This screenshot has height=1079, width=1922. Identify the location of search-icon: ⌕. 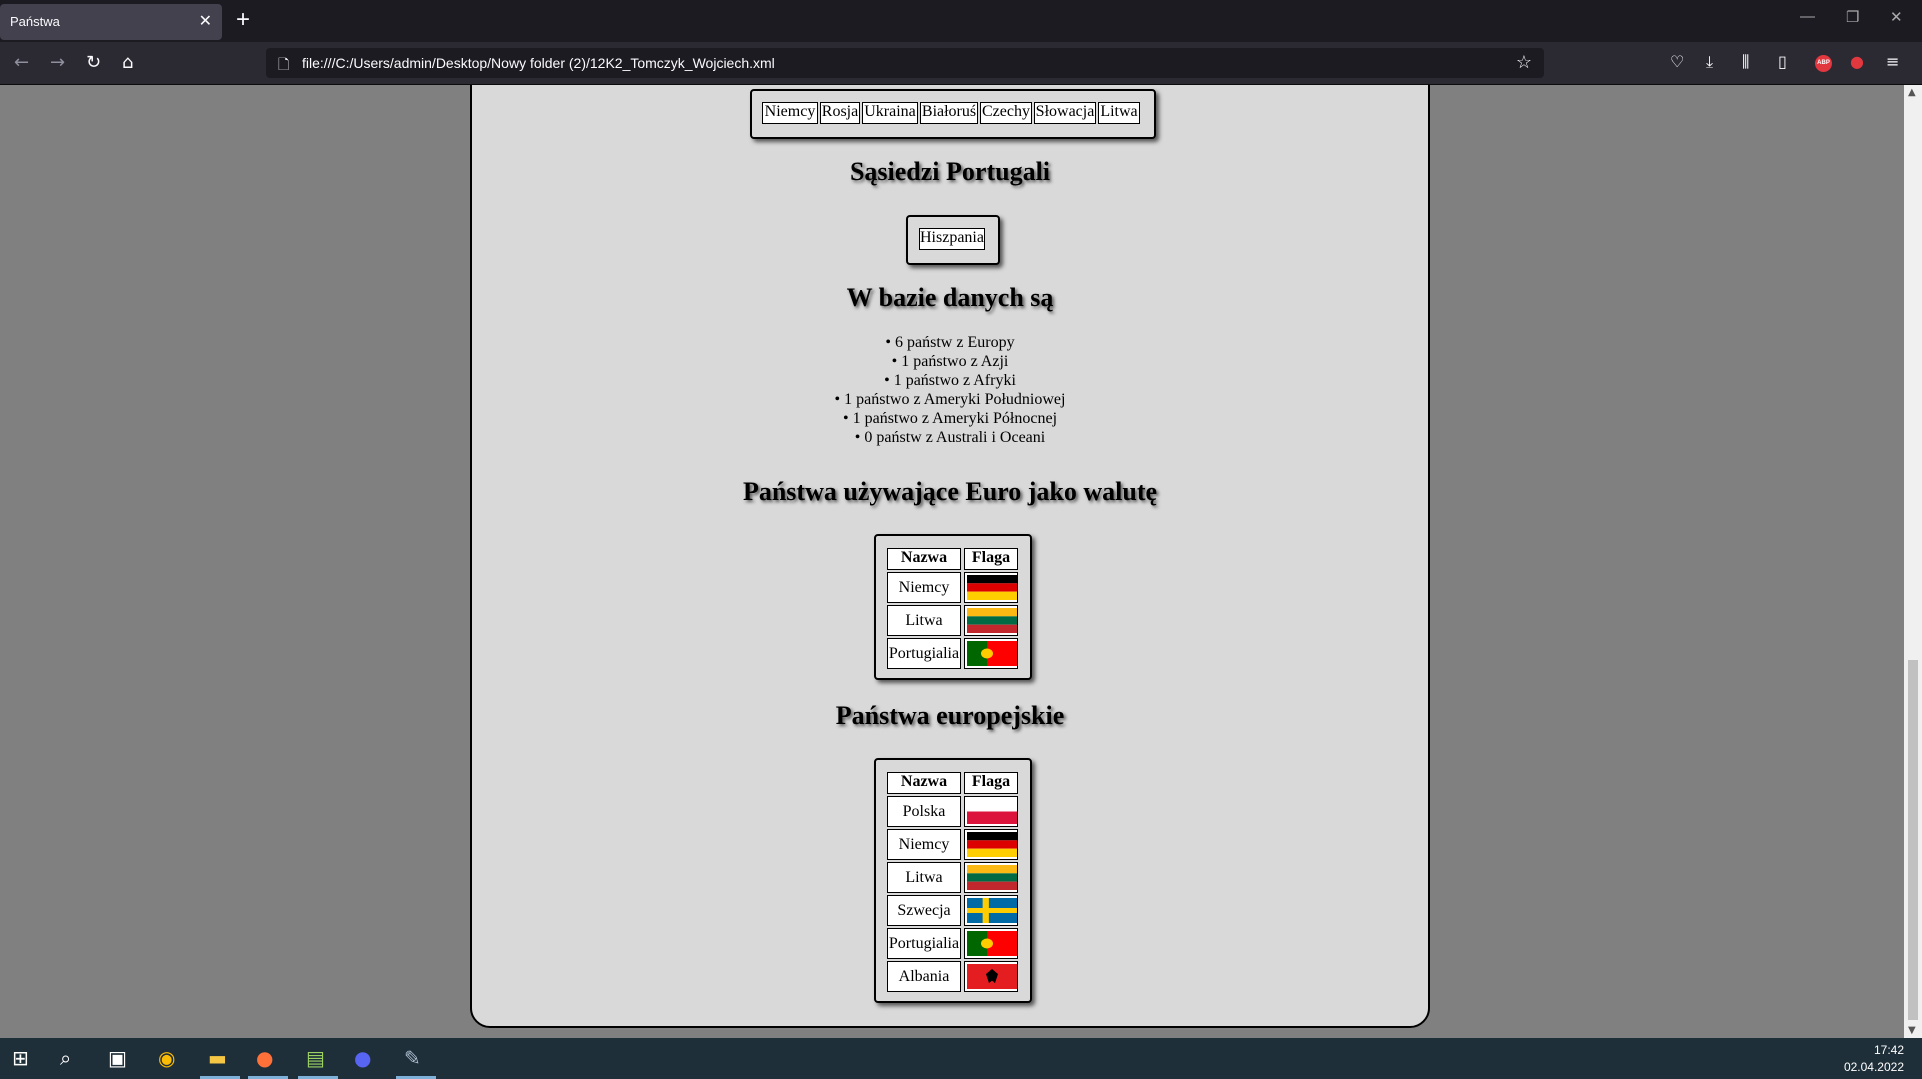
(65, 1058).